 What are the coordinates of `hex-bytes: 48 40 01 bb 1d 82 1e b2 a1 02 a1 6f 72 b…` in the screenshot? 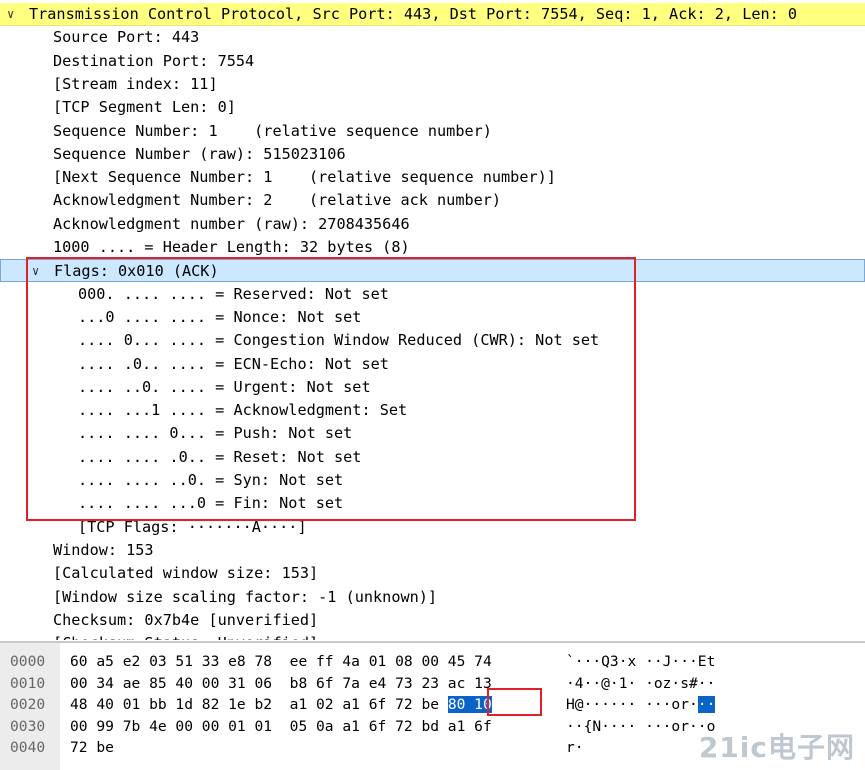 It's located at (281, 704).